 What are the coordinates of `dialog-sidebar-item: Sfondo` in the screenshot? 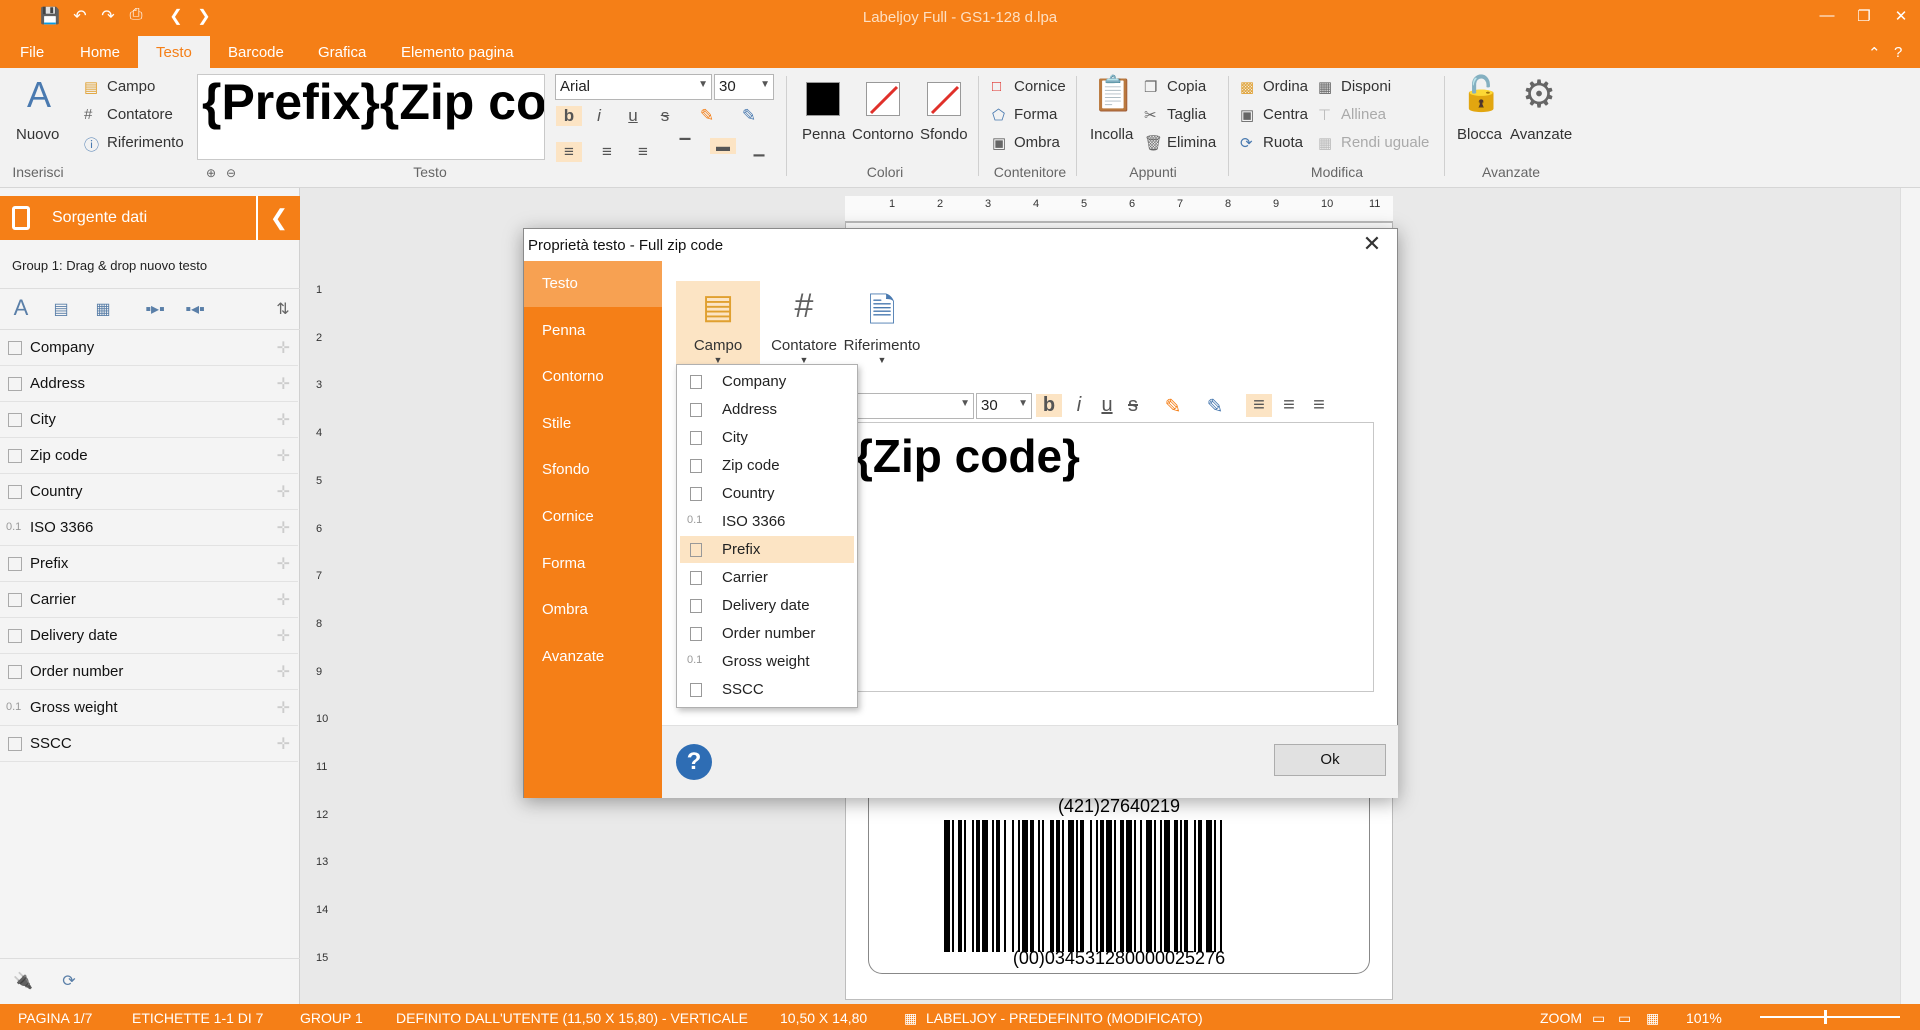 It's located at (593, 470).